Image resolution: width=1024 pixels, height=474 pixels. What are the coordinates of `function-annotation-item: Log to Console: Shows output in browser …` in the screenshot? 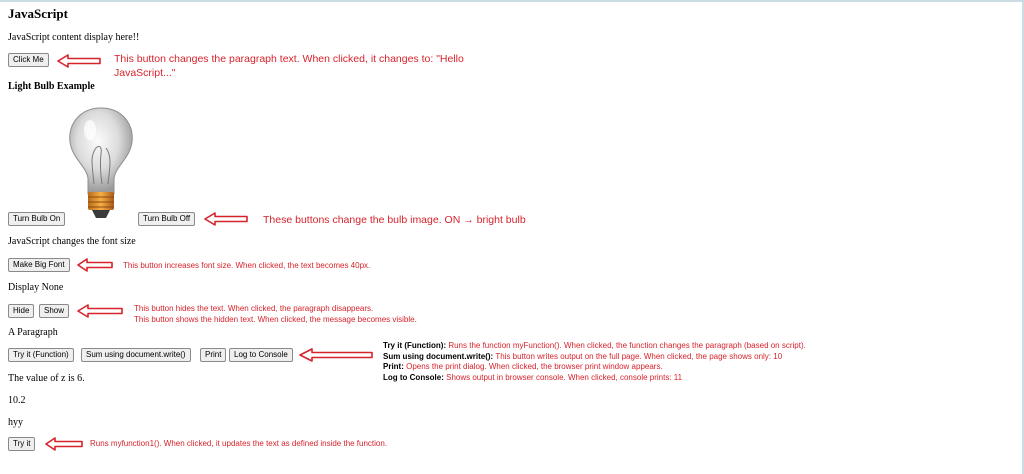 It's located at (533, 377).